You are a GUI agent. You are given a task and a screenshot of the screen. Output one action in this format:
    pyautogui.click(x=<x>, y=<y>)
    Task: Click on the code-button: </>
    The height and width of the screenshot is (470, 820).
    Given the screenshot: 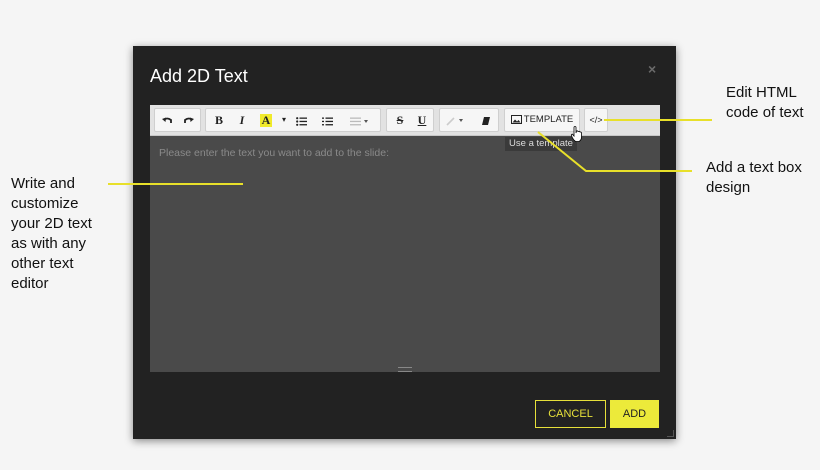 What is the action you would take?
    pyautogui.click(x=596, y=120)
    